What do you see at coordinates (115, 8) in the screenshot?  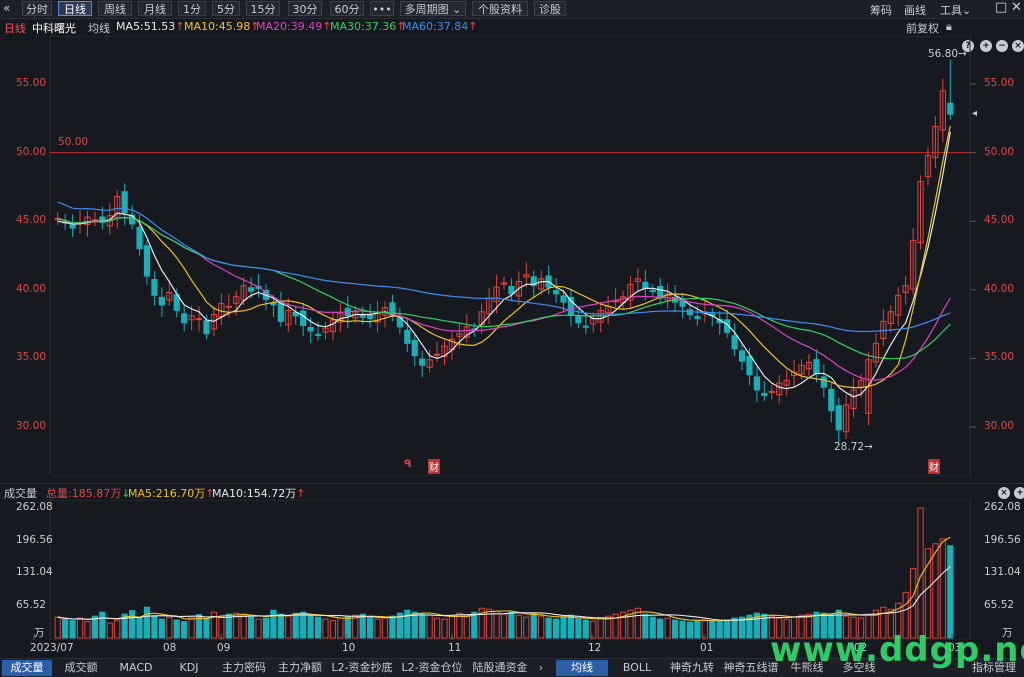 I see `tab-weekly: 周线` at bounding box center [115, 8].